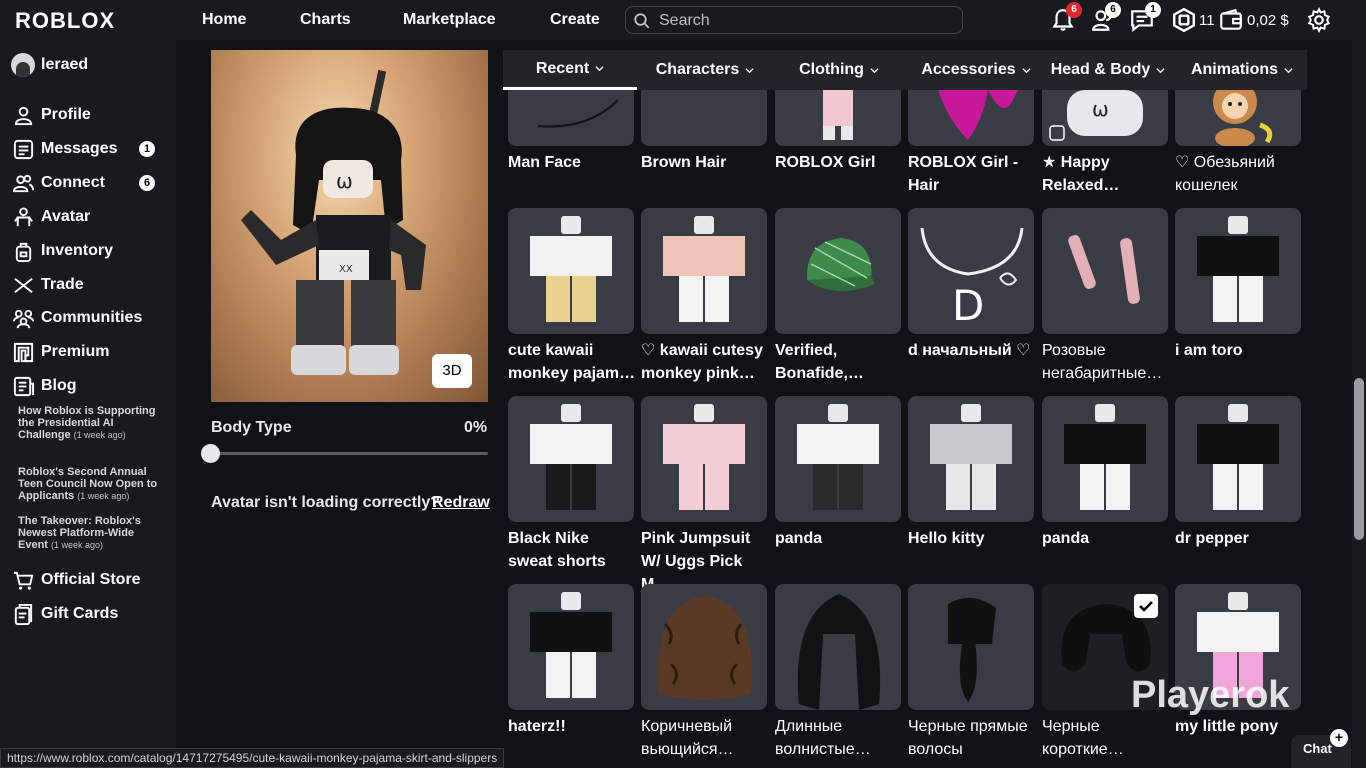 The height and width of the screenshot is (768, 1366). What do you see at coordinates (49, 65) in the screenshot?
I see `sidebar-user: leraed` at bounding box center [49, 65].